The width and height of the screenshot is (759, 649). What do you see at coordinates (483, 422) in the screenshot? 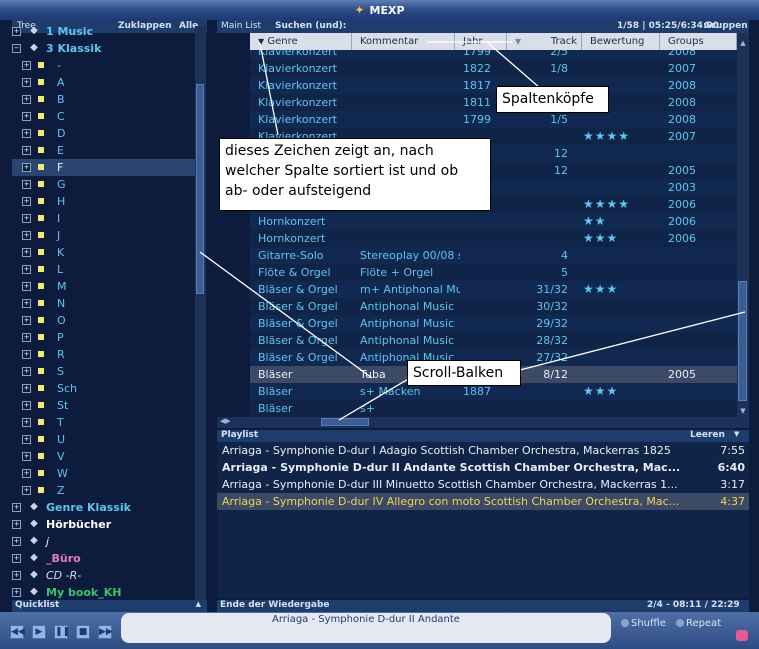
I see `list-horizontal-scrollbar: ◀▶` at bounding box center [483, 422].